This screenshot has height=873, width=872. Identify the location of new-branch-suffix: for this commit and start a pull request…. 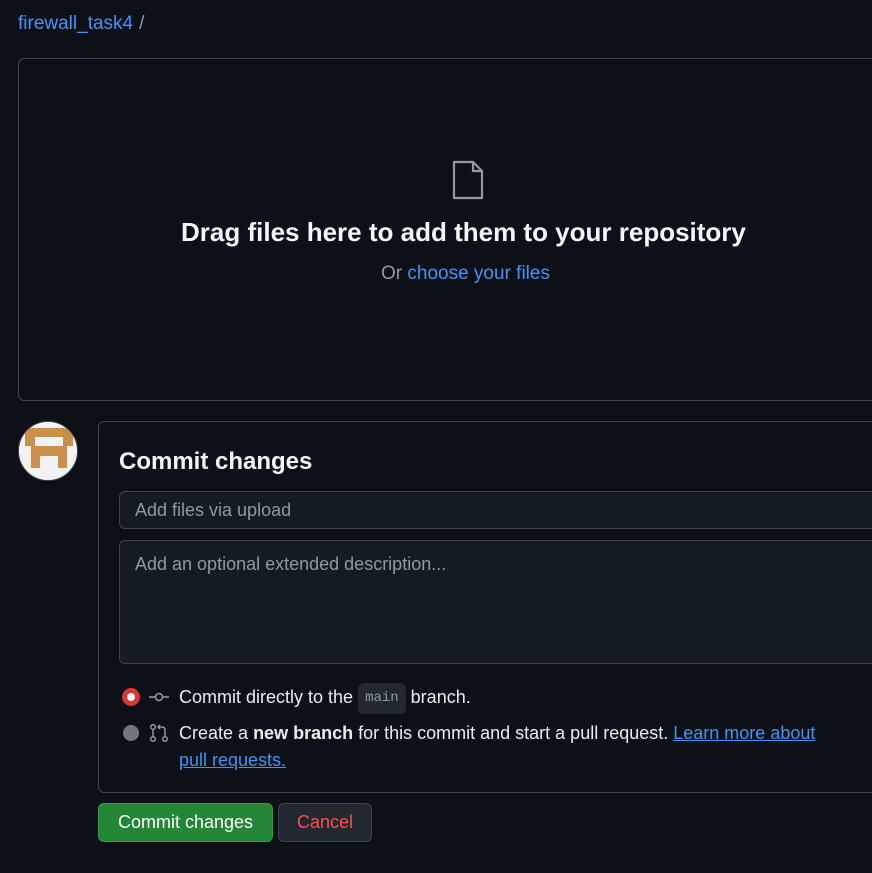
(513, 733).